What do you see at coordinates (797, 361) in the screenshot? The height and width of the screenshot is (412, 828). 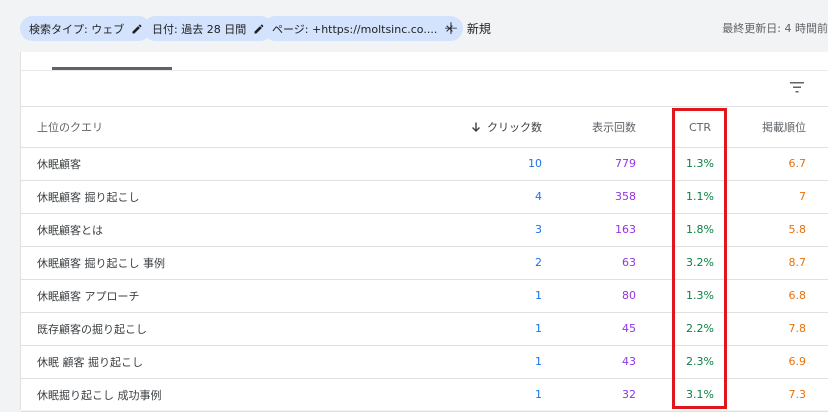 I see `position-cell: 6.9` at bounding box center [797, 361].